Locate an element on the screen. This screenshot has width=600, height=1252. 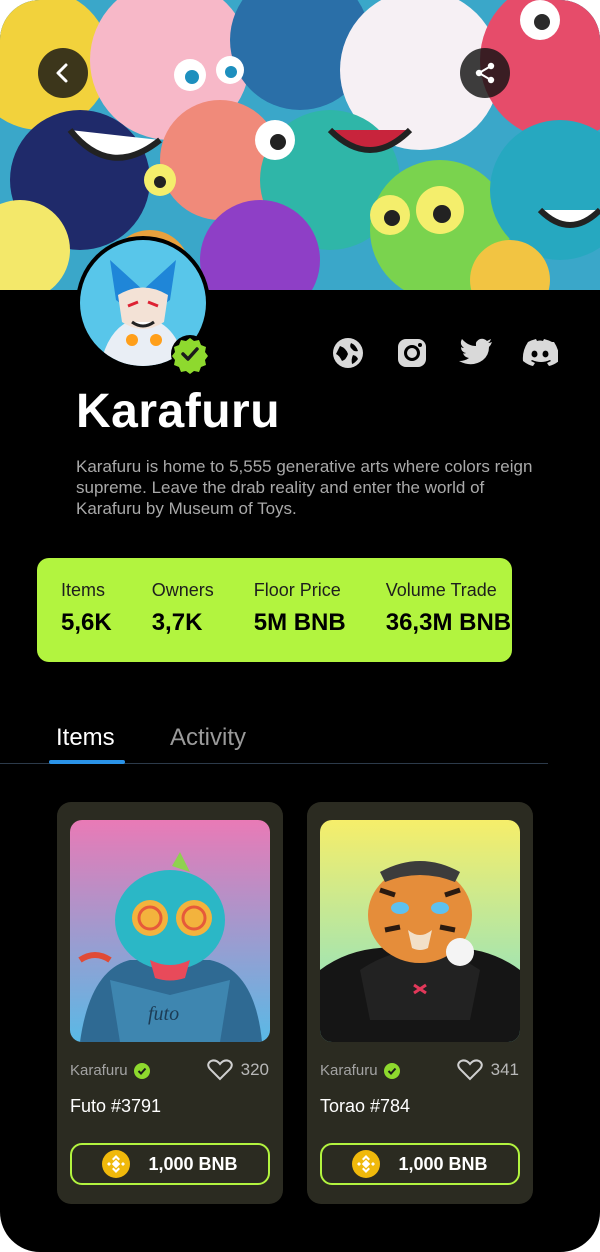
stat-value: 36,3M BNB is located at coordinates (448, 622).